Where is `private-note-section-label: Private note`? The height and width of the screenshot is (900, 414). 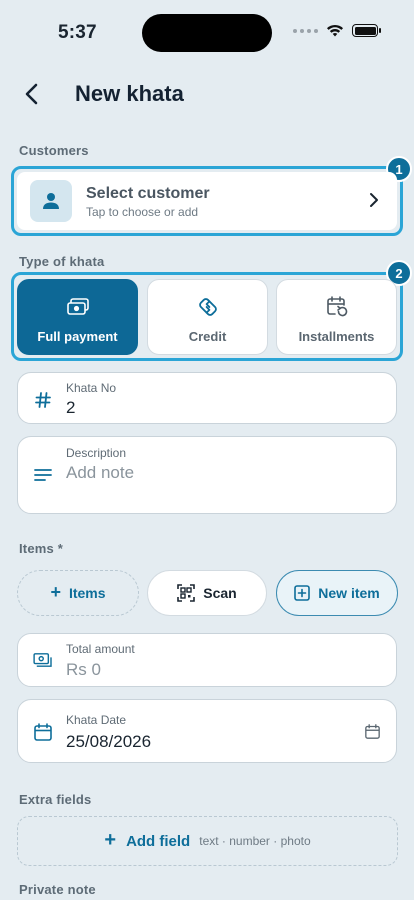
private-note-section-label: Private note is located at coordinates (57, 889).